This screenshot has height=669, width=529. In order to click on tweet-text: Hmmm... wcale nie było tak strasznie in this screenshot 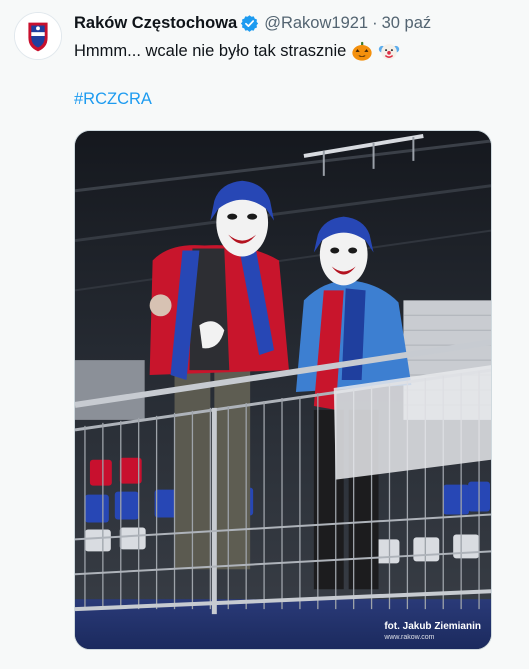, I will do `click(294, 51)`.